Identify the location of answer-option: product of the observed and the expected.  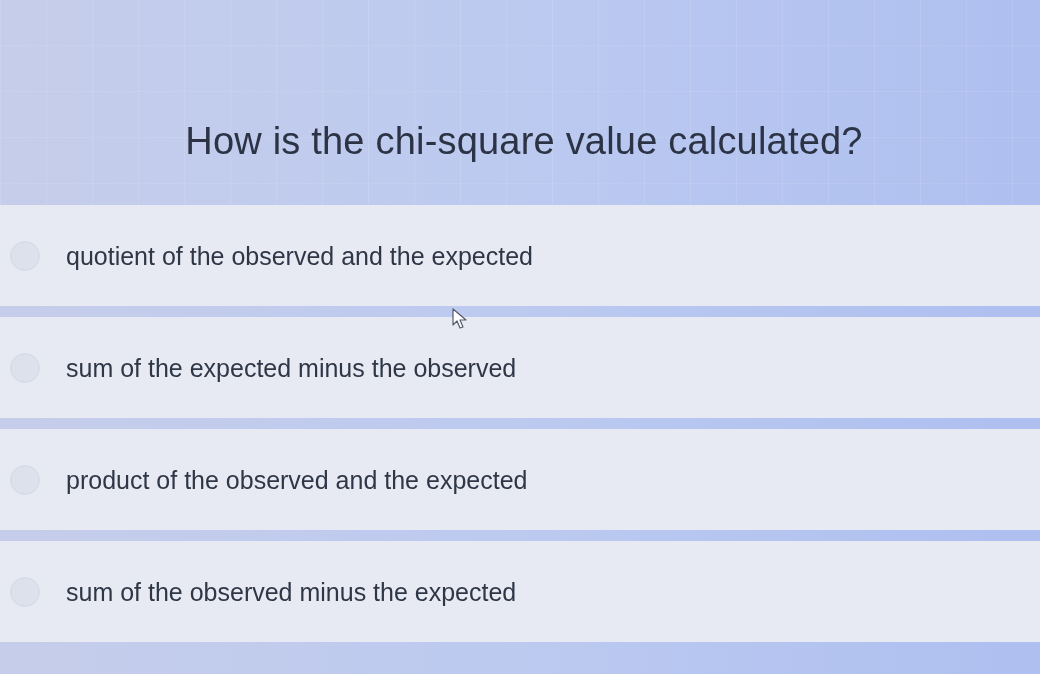
(520, 479).